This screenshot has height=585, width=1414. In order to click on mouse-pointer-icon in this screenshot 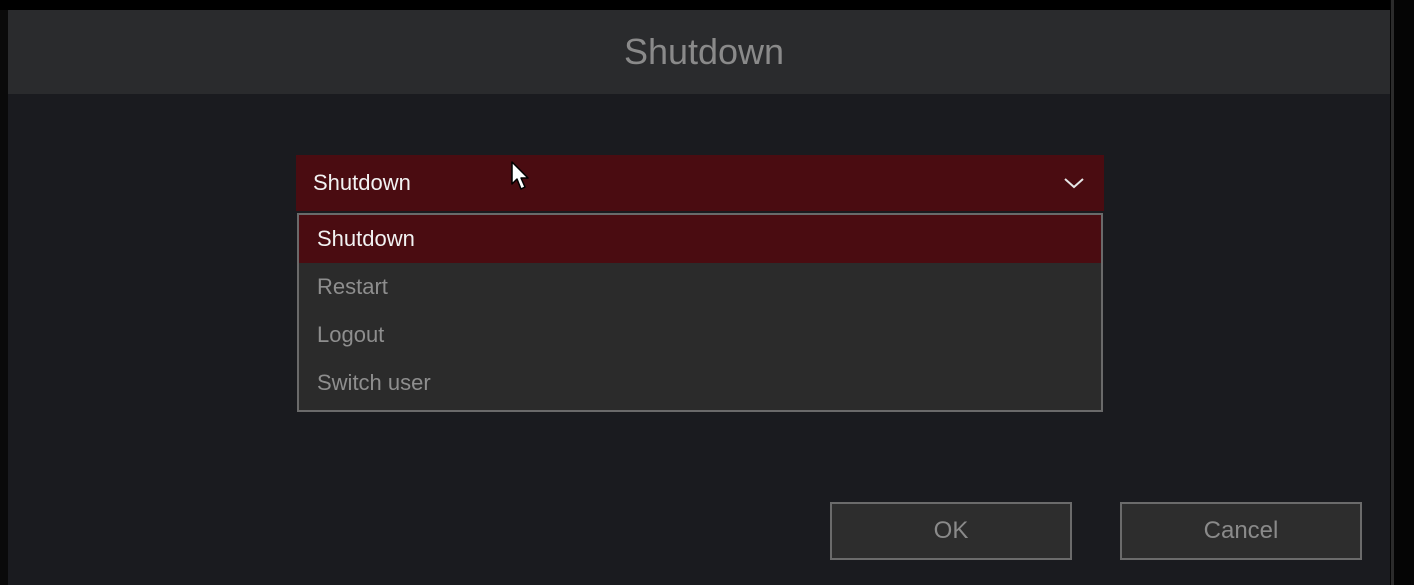, I will do `click(520, 175)`.